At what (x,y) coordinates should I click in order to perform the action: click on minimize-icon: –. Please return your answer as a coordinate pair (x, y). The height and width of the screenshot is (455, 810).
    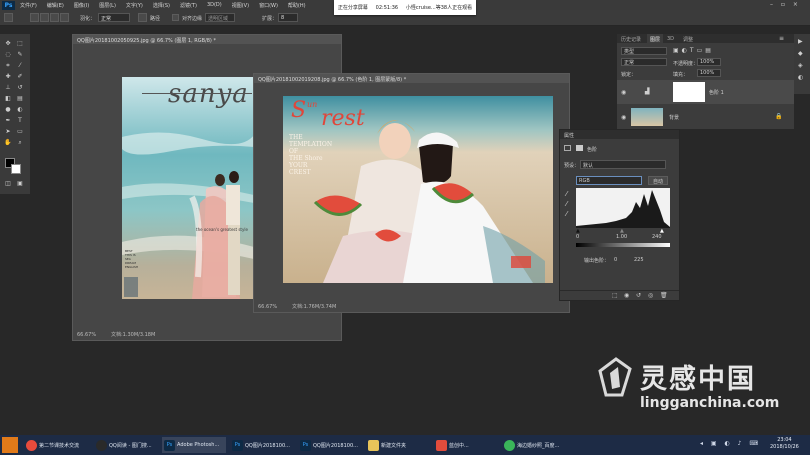
    Looking at the image, I should click on (771, 4).